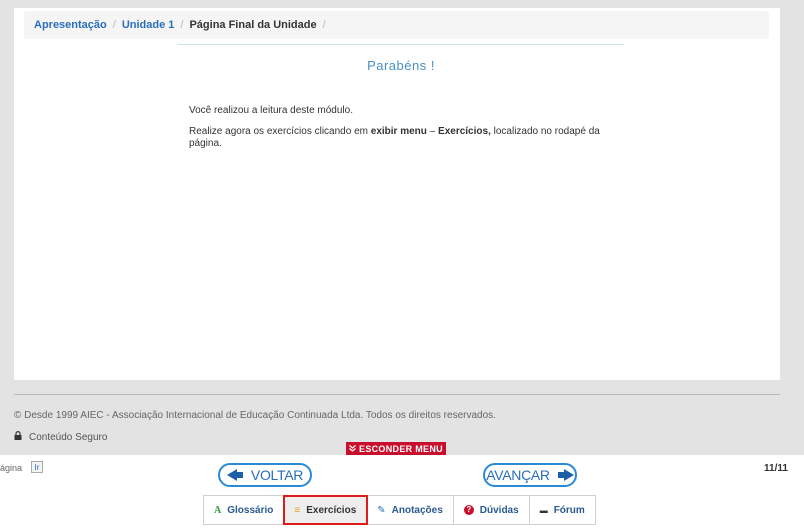 Image resolution: width=804 pixels, height=528 pixels. I want to click on hide-menu-button: ESCONDER MENU, so click(396, 448).